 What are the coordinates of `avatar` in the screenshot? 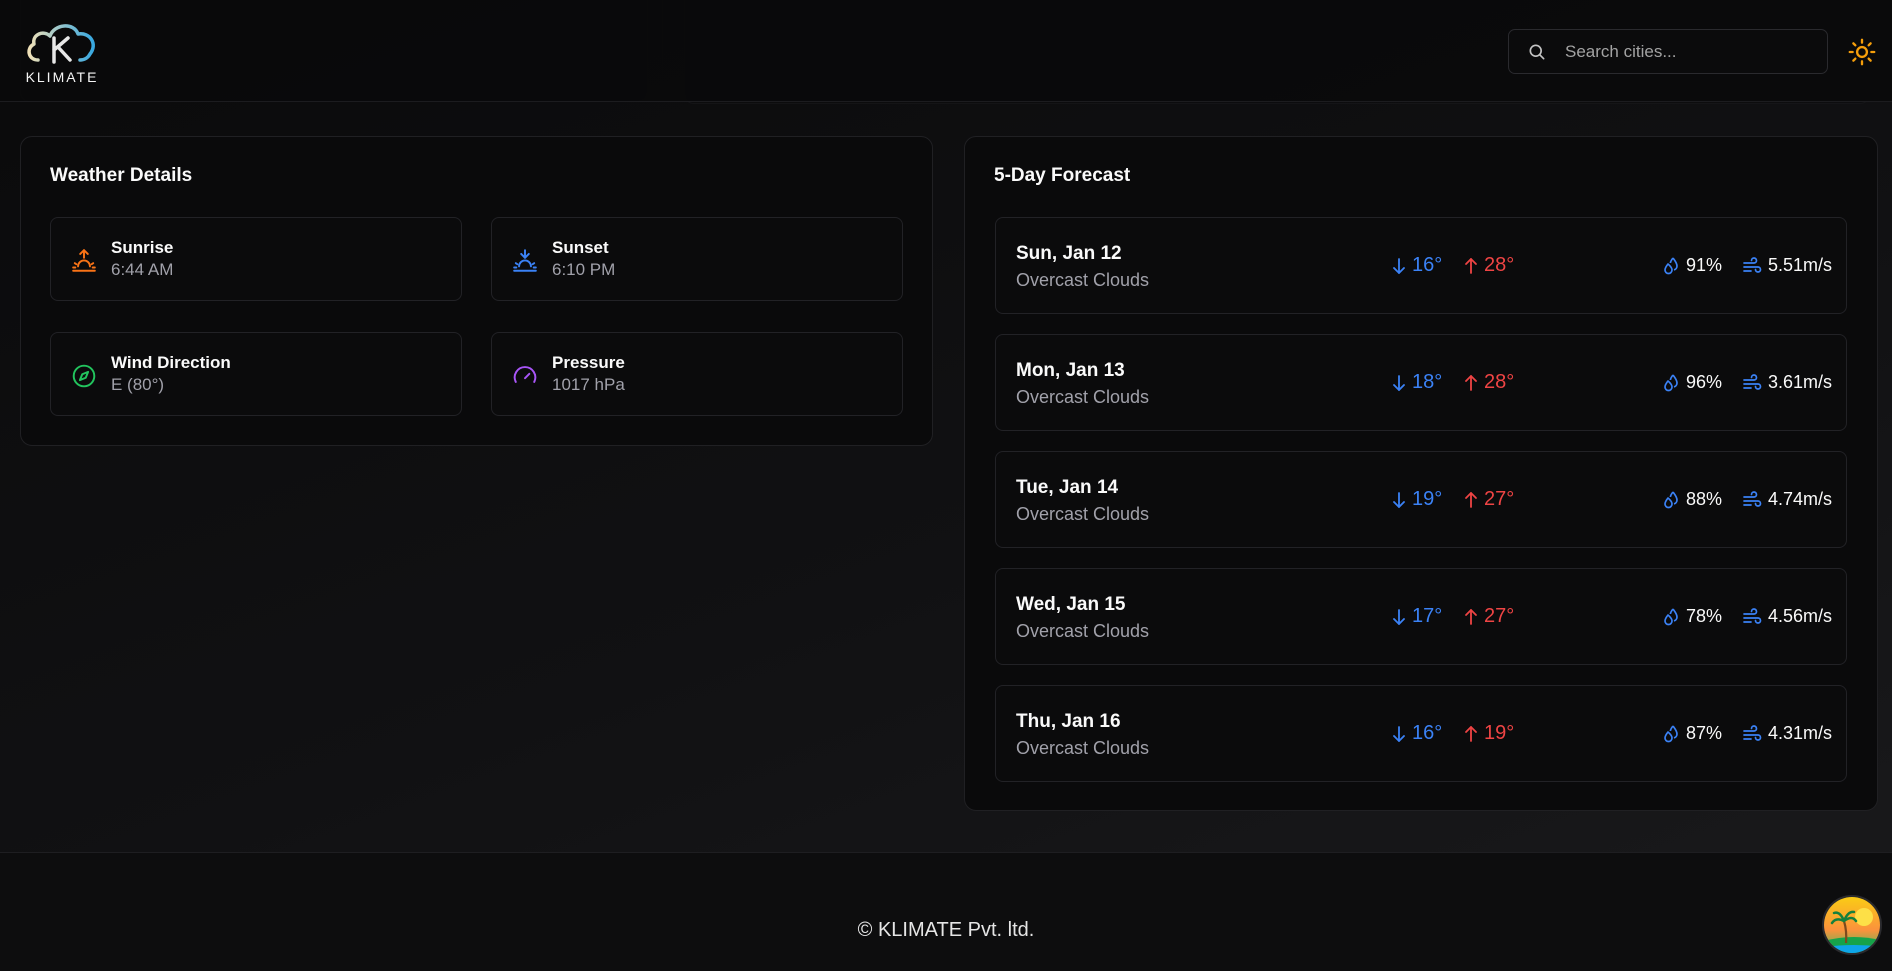 It's located at (1852, 925).